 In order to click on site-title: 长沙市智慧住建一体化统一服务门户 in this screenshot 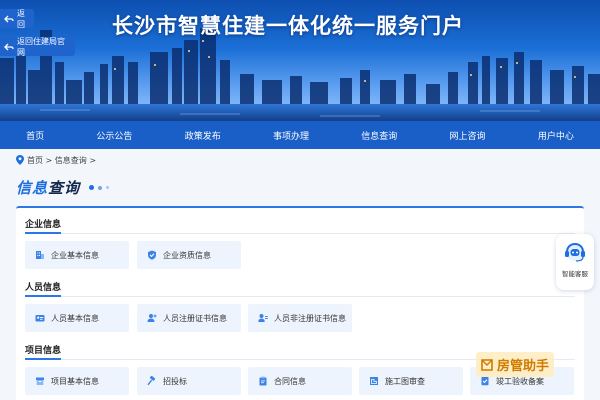, I will do `click(288, 26)`.